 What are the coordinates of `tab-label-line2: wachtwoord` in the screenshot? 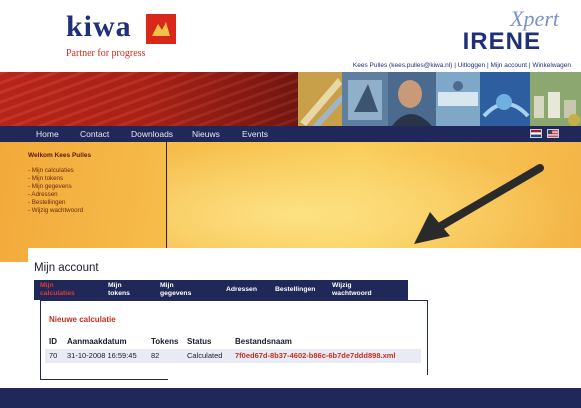 It's located at (352, 293).